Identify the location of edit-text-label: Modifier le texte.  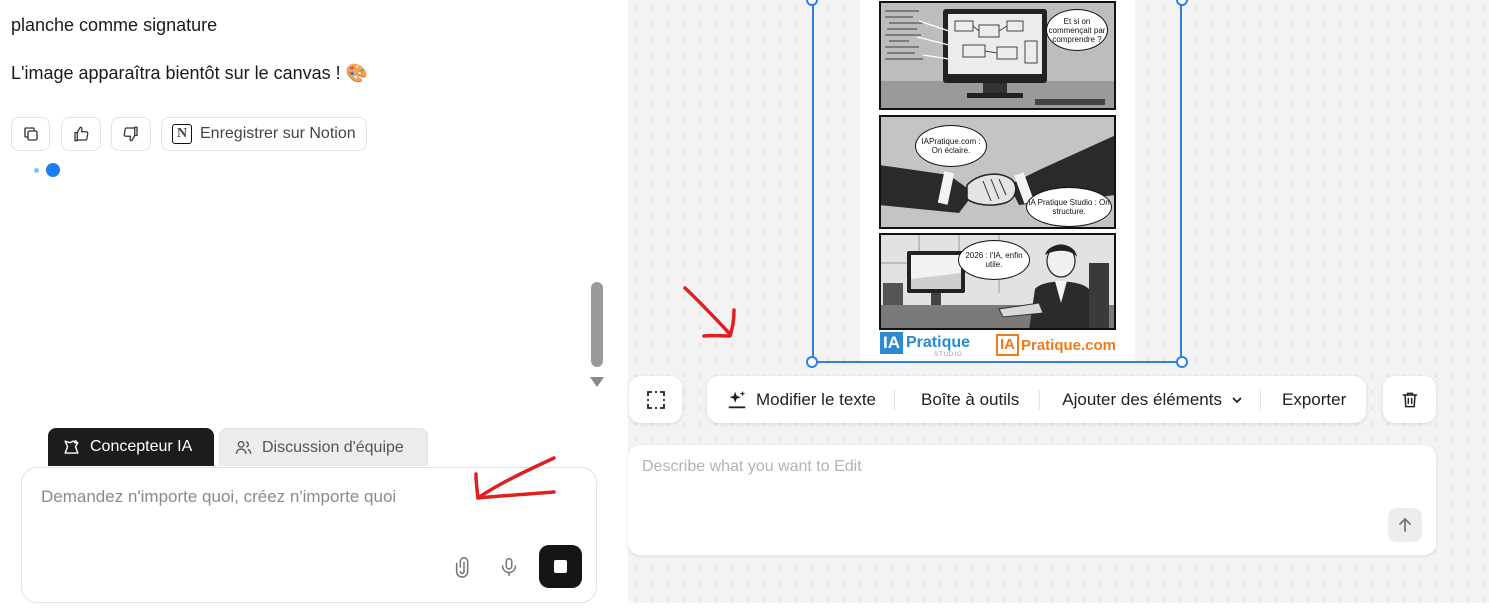
(816, 399).